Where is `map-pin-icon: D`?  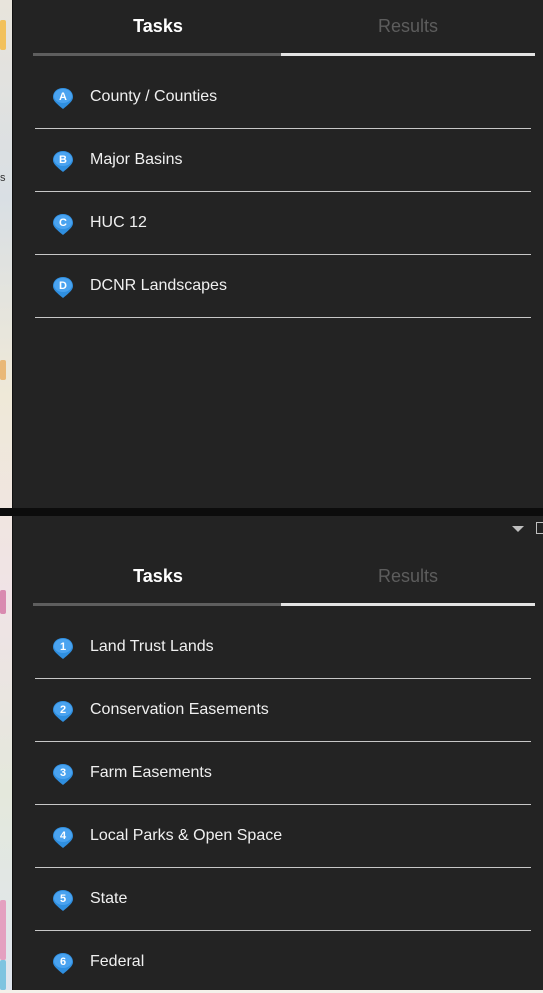 map-pin-icon: D is located at coordinates (63, 287).